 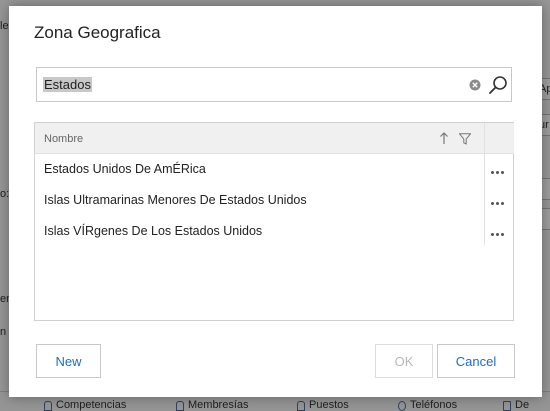 What do you see at coordinates (259, 138) in the screenshot?
I see `grid-header: Nombre` at bounding box center [259, 138].